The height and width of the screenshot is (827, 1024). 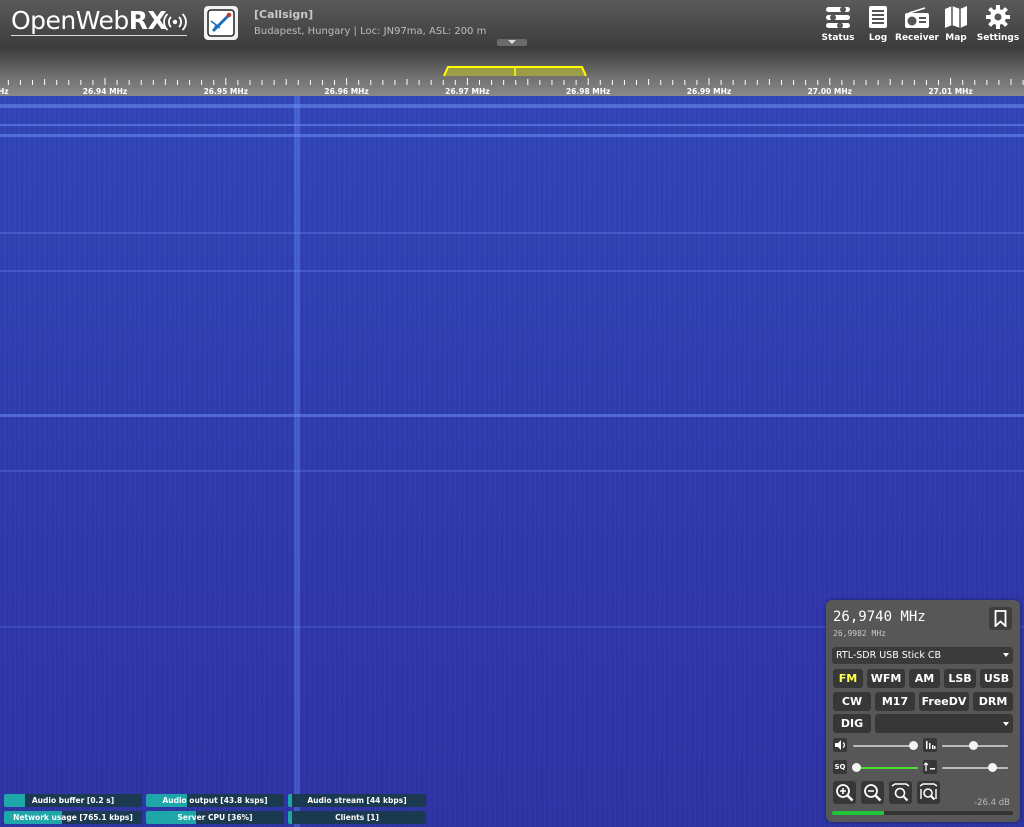 What do you see at coordinates (70, 20) in the screenshot?
I see `logo-text-regular: OpenWeb` at bounding box center [70, 20].